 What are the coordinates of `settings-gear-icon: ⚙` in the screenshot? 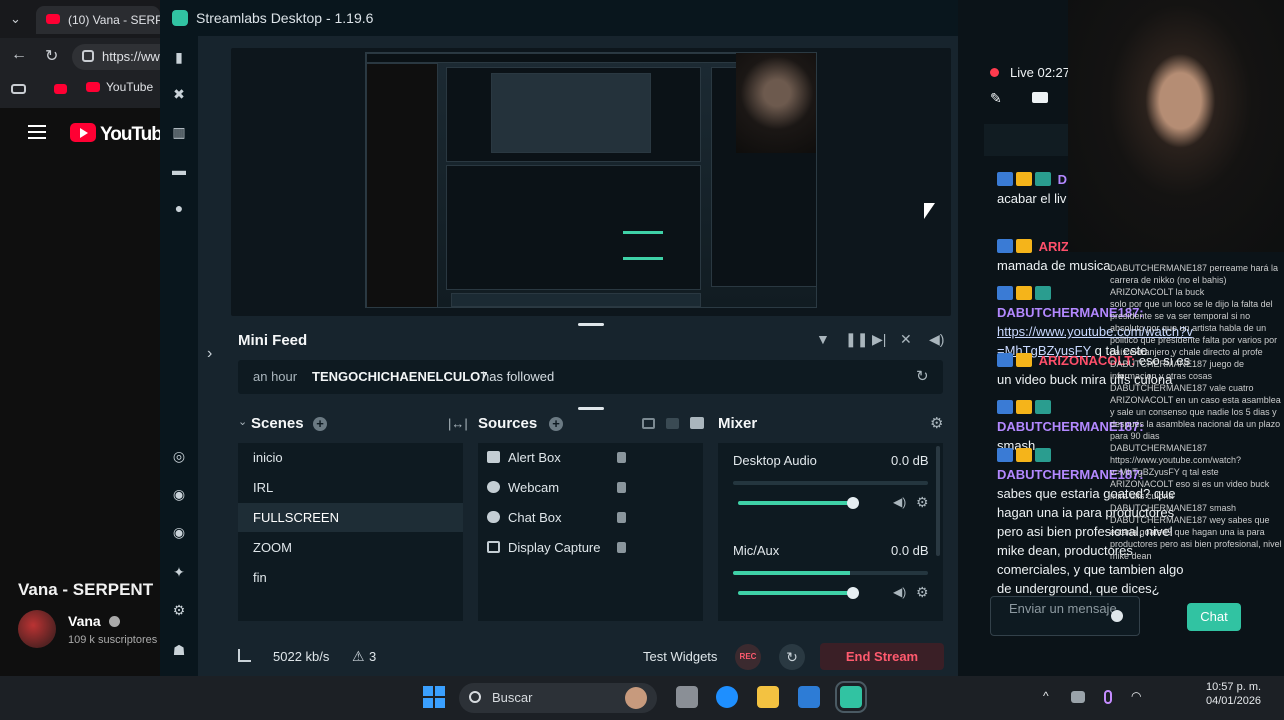 It's located at (179, 610).